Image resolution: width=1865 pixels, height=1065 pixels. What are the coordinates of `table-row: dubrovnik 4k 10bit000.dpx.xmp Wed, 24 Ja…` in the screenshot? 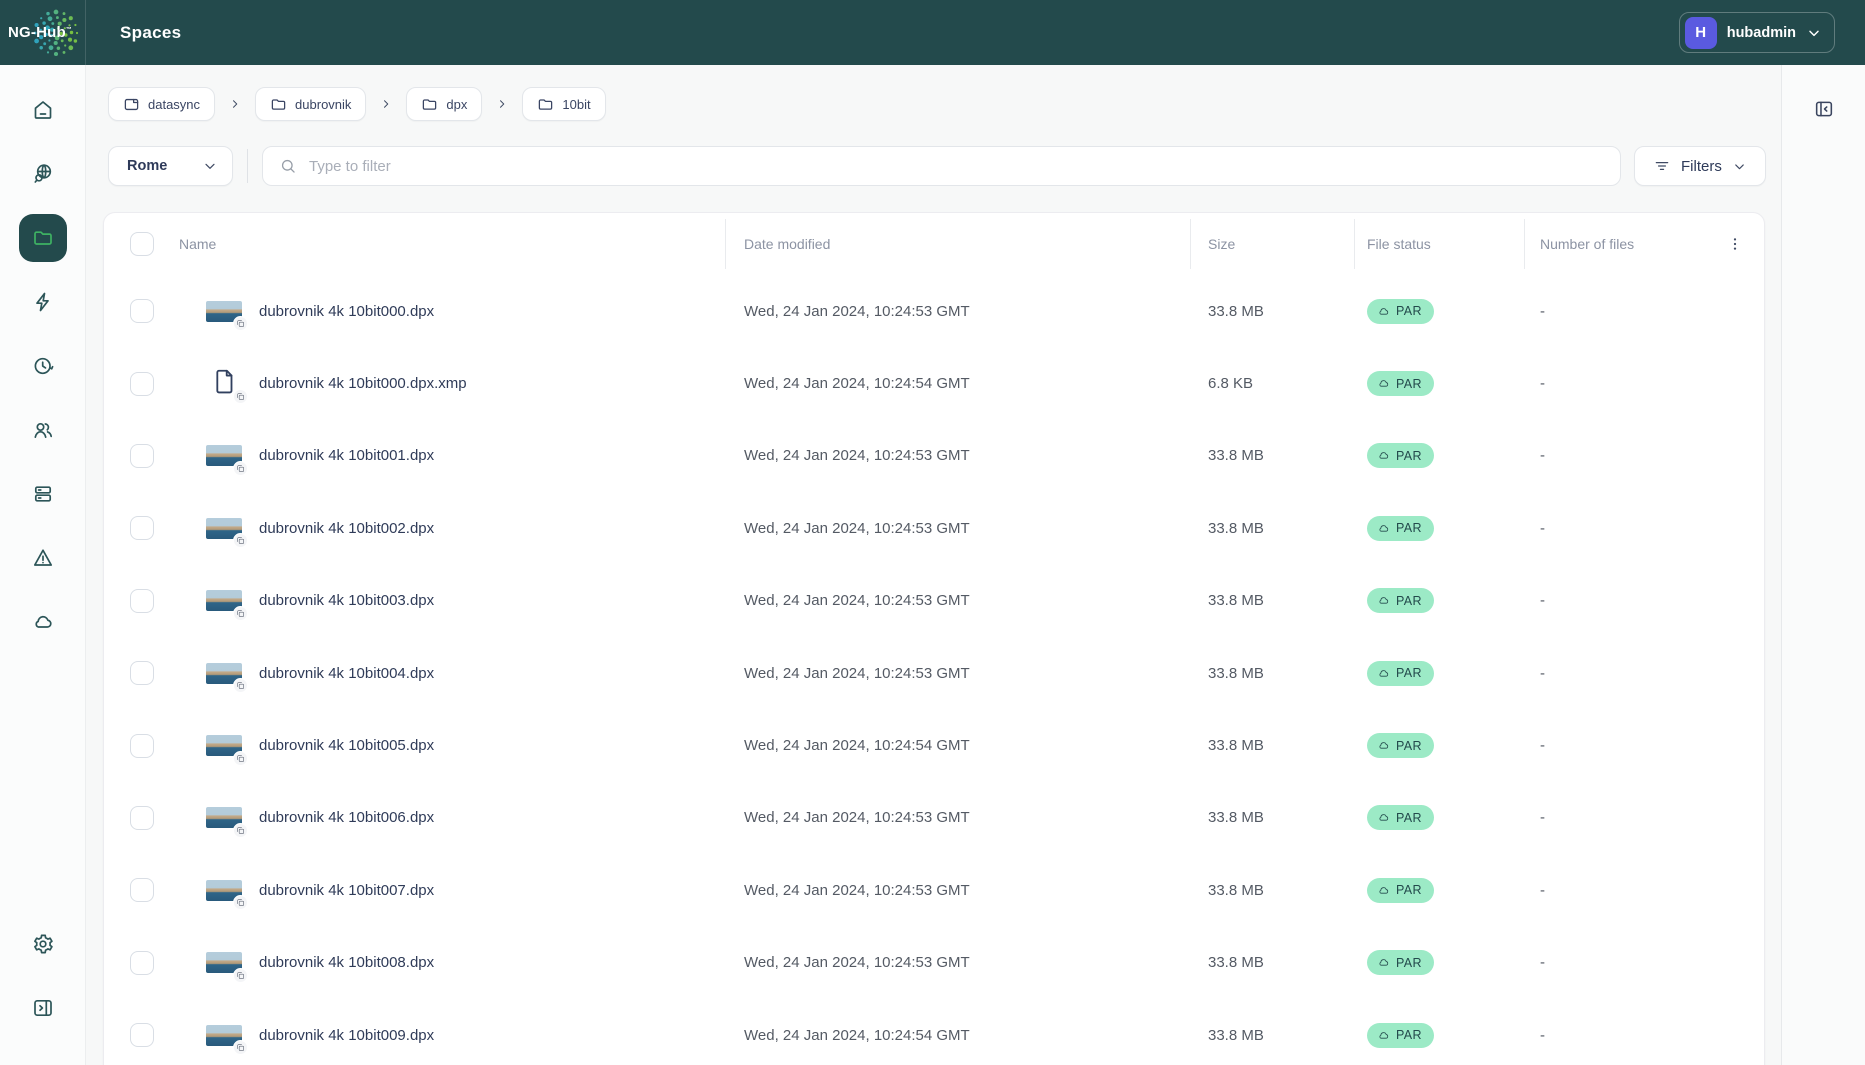 It's located at (934, 383).